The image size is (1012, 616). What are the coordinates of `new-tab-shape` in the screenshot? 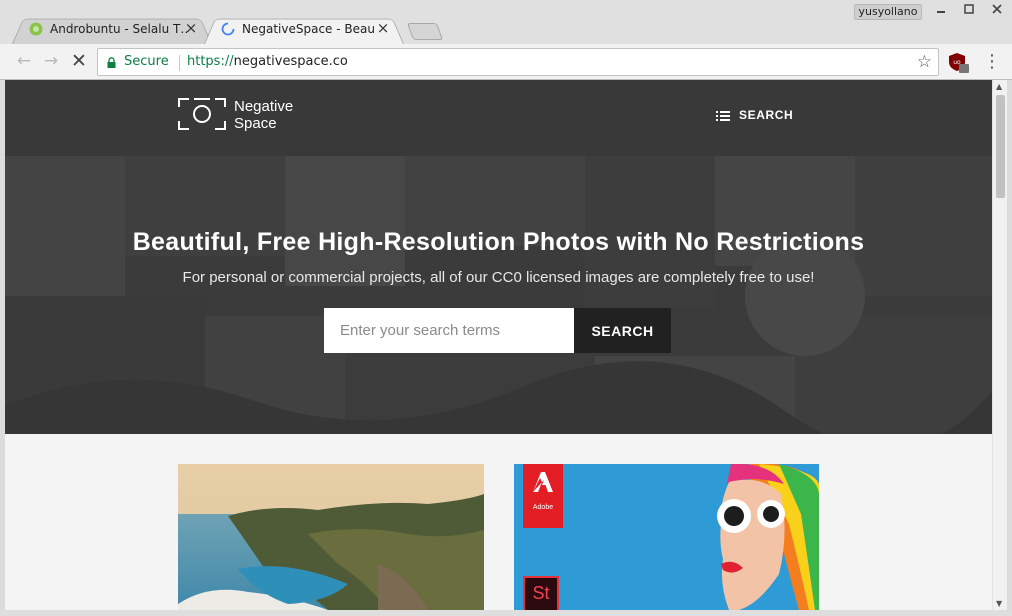 It's located at (425, 31).